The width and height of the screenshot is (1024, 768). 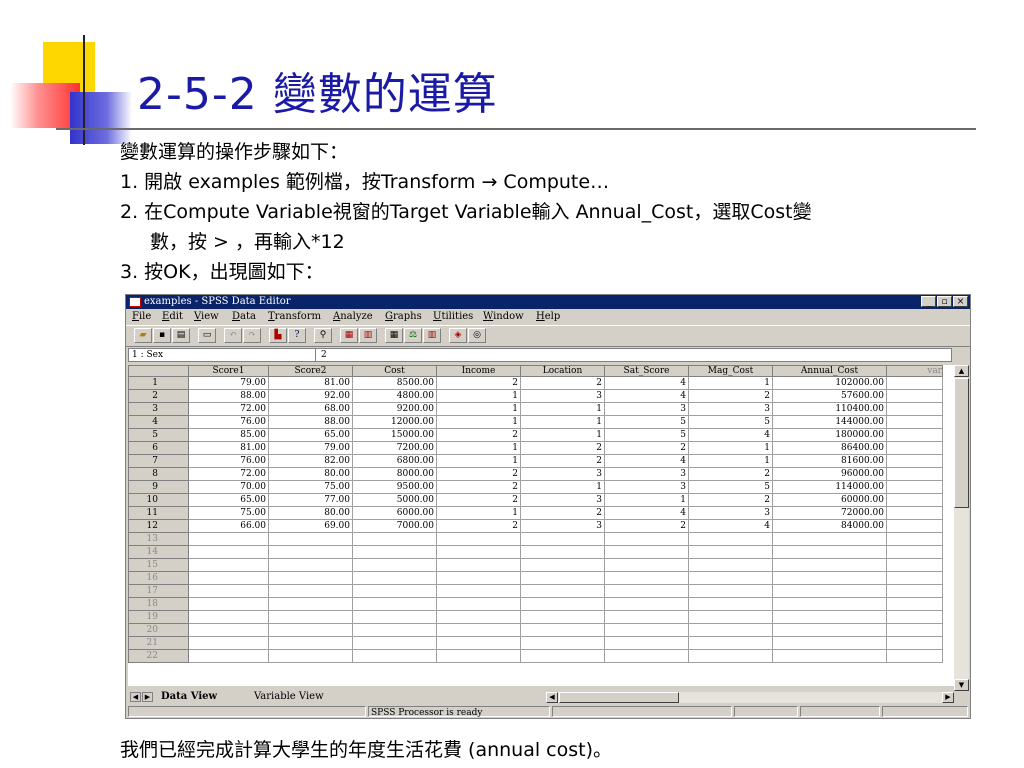 I want to click on data-cell: 80.00, so click(x=310, y=474).